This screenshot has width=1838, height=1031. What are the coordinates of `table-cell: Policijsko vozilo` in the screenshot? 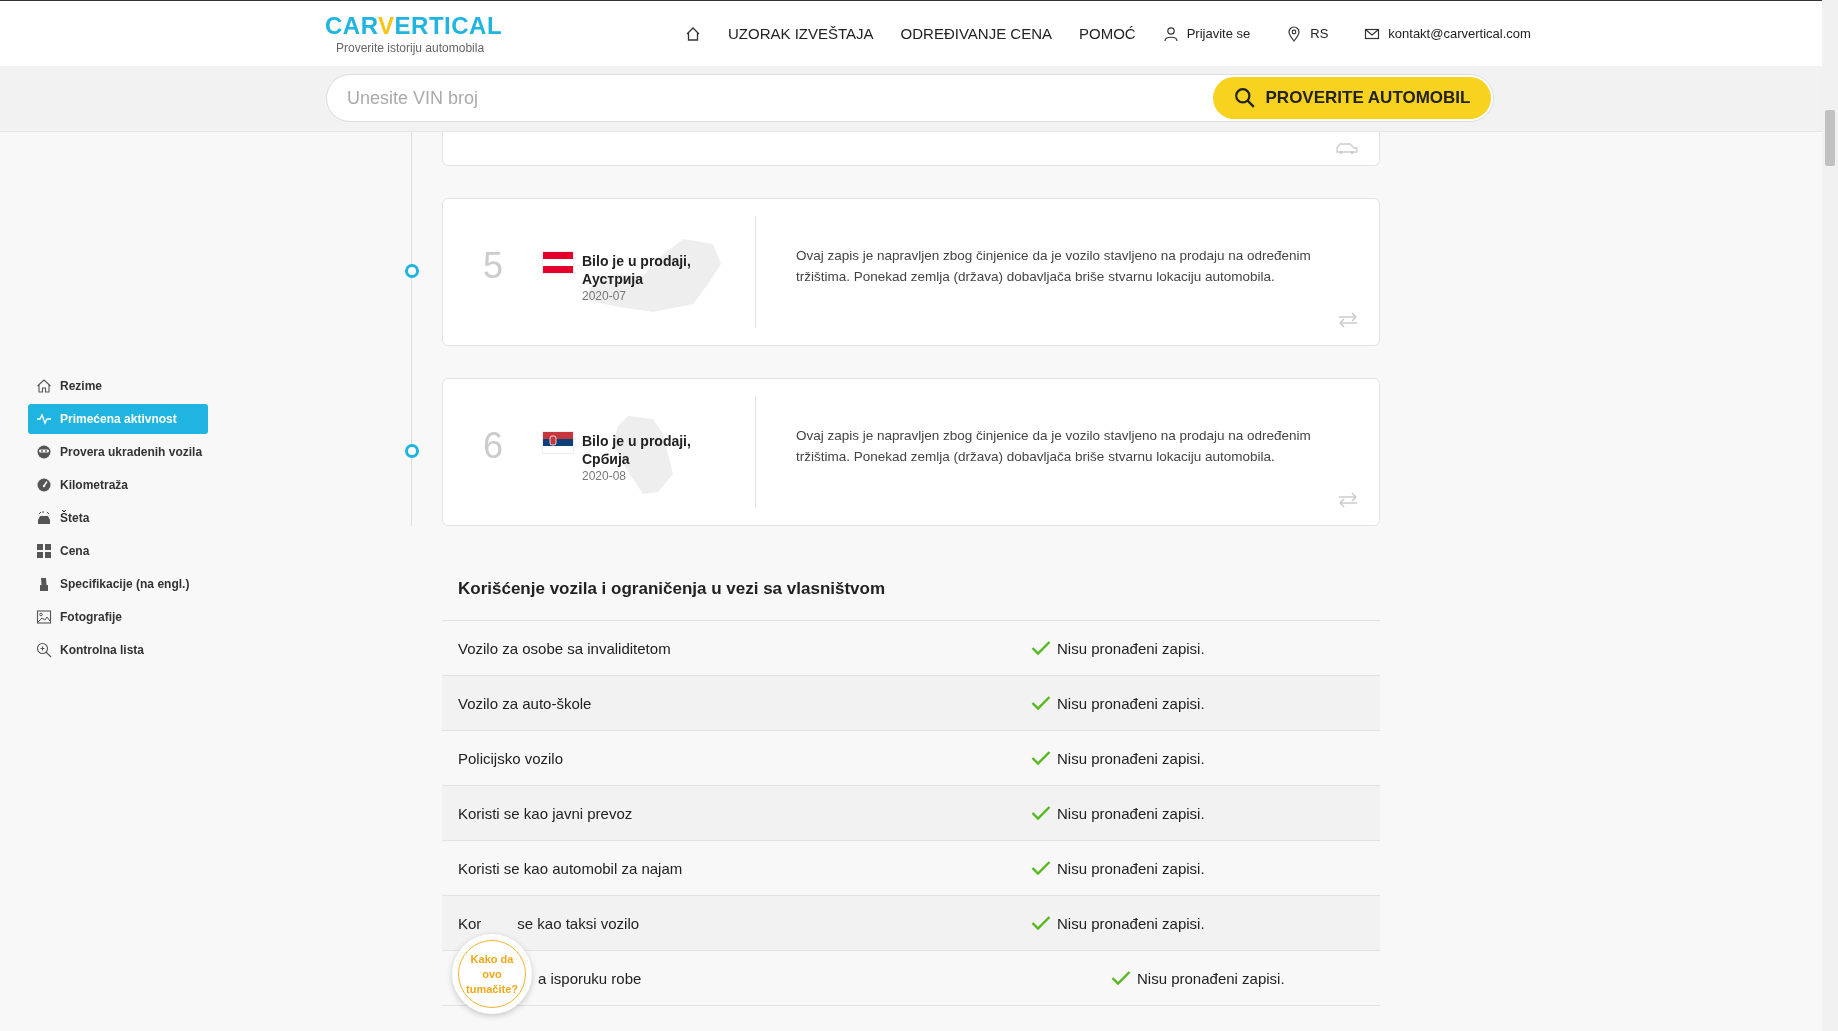 It's located at (511, 758).